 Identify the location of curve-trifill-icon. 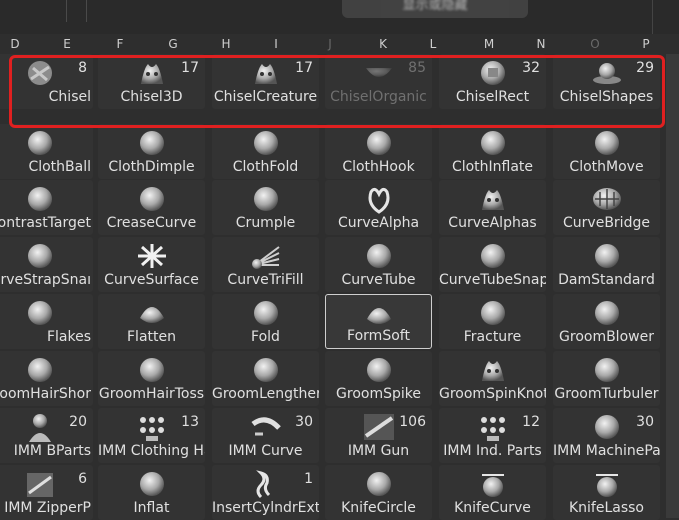
(266, 256).